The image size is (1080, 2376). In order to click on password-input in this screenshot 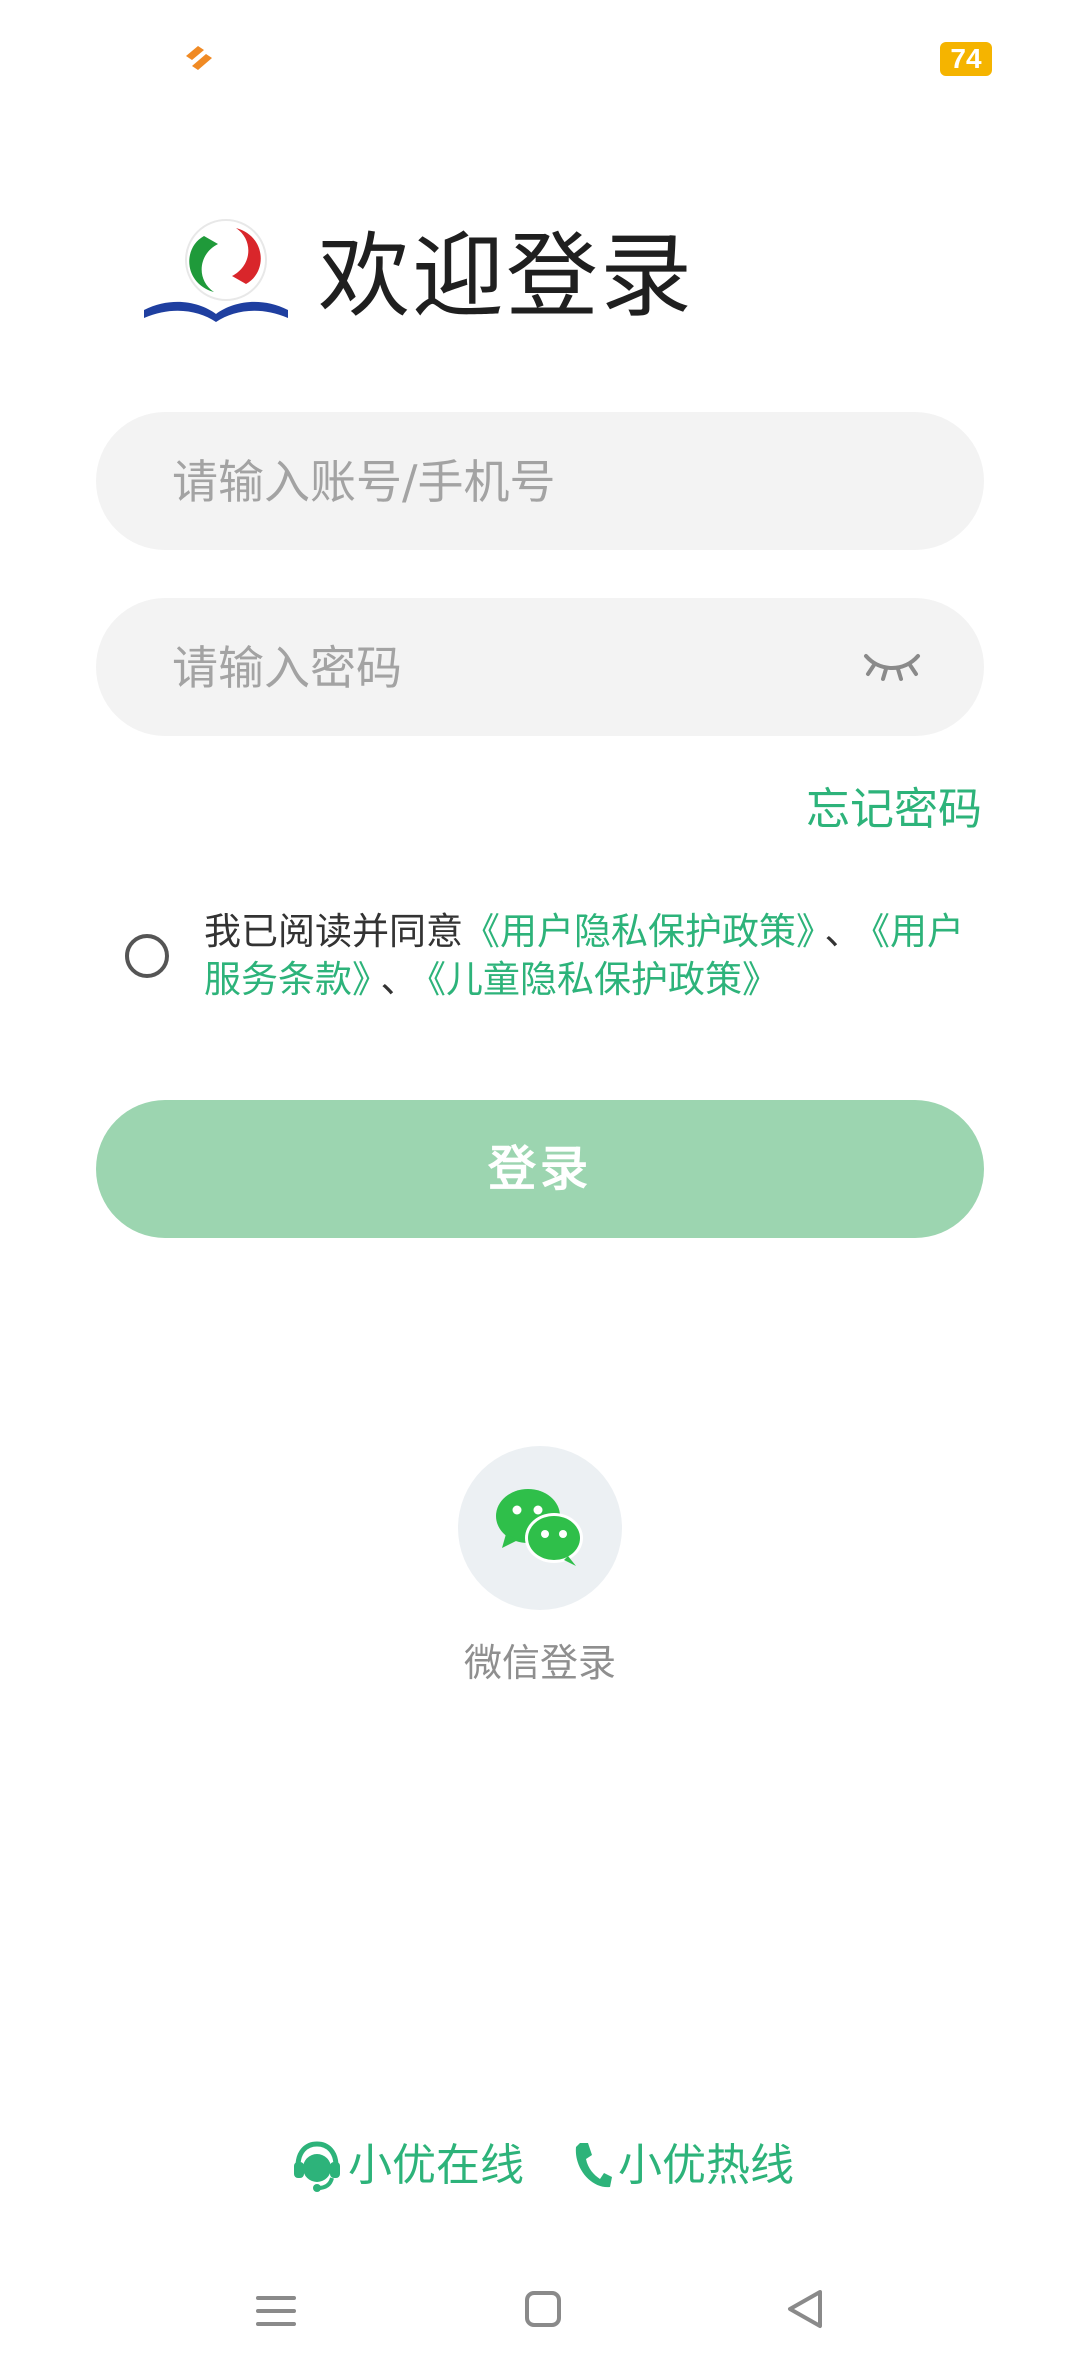, I will do `click(522, 668)`.